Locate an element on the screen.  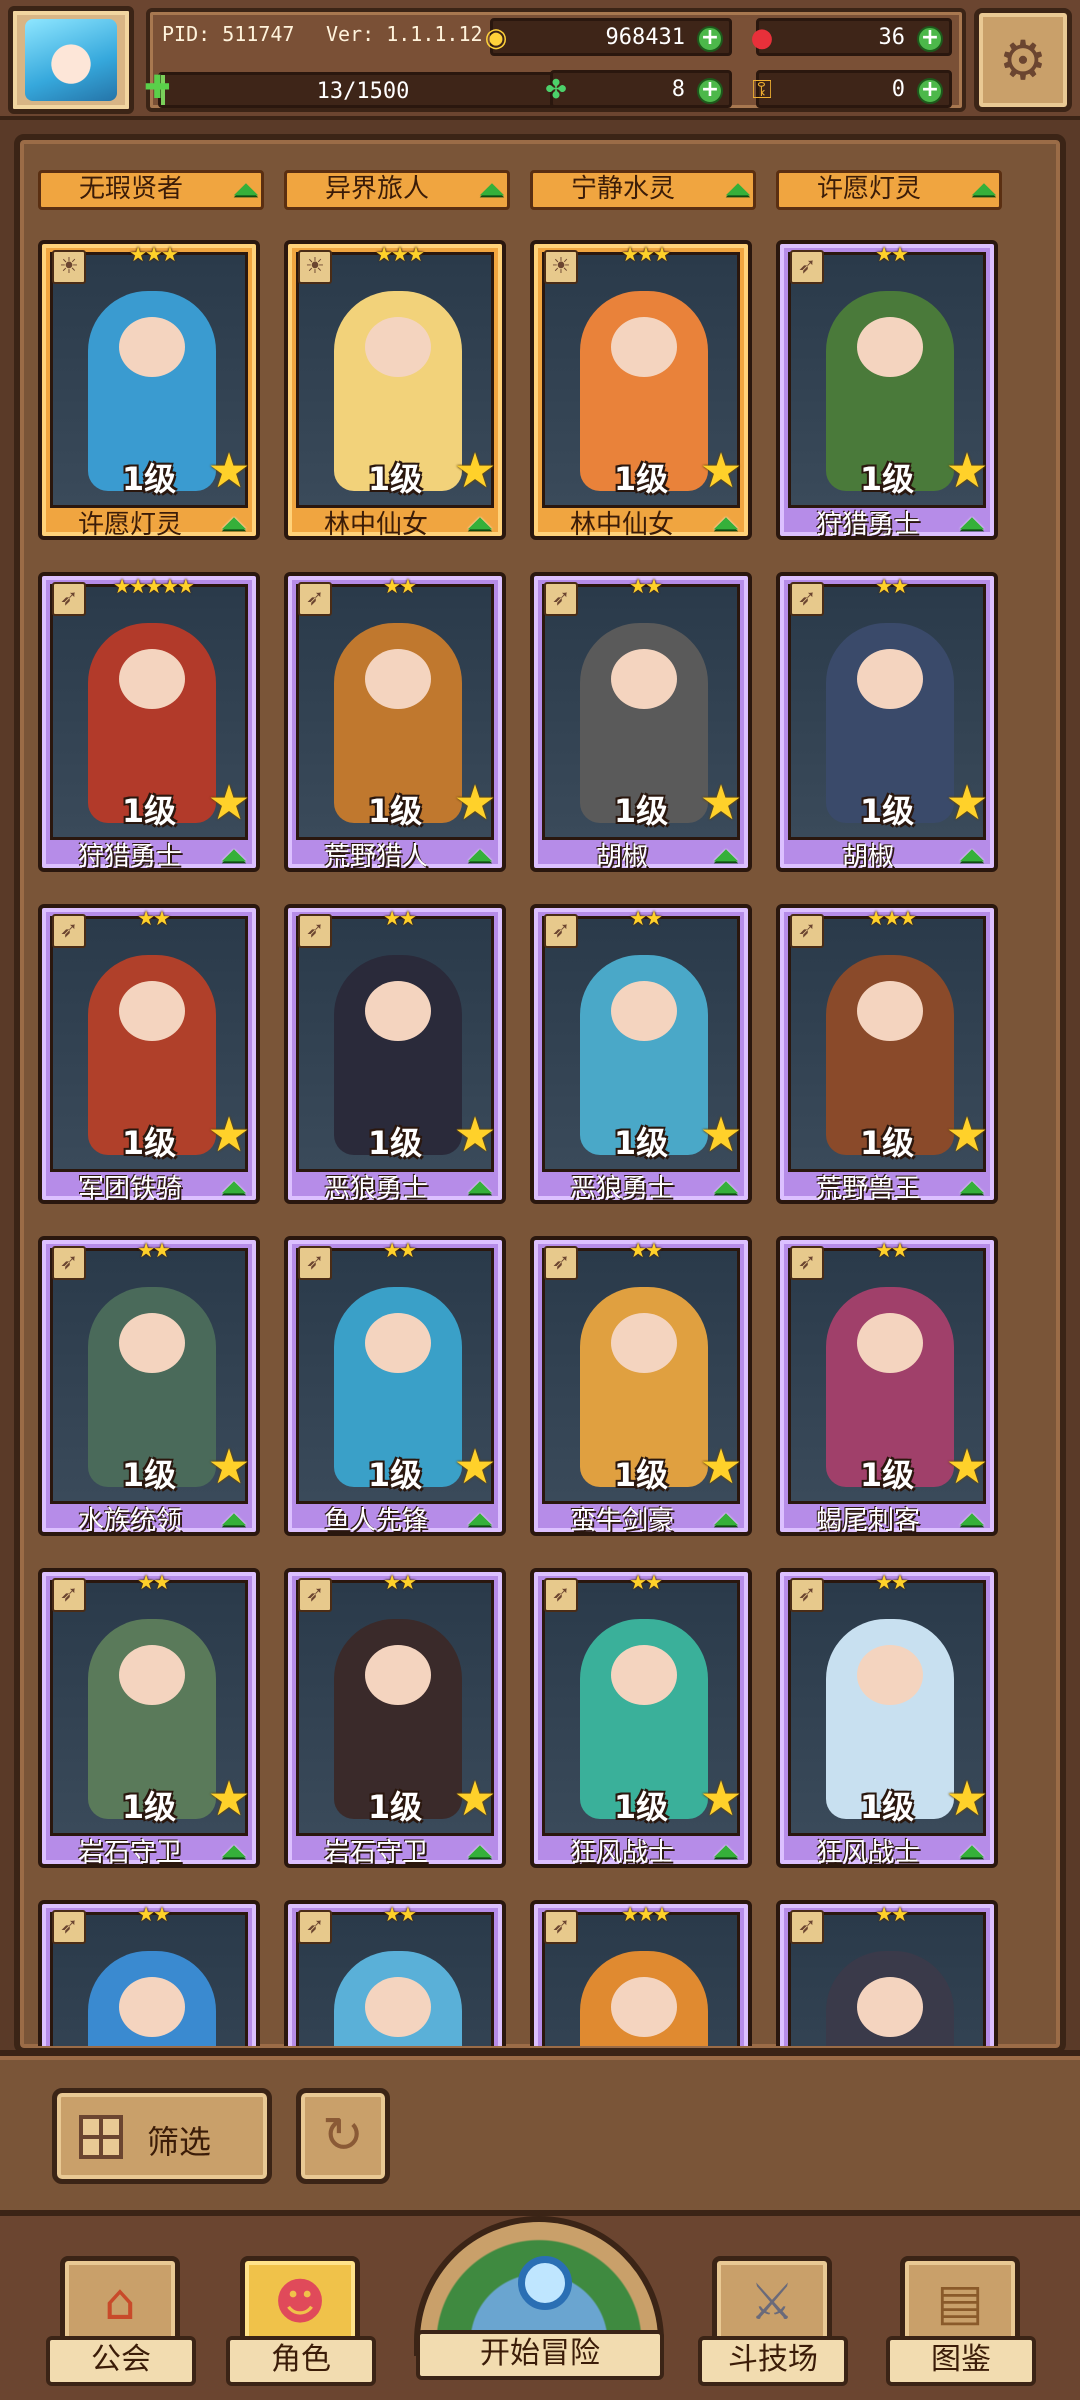
character-card: ➶ ★★ 1级 ★ 狩猎勇士 ⏶ is located at coordinates (887, 391).